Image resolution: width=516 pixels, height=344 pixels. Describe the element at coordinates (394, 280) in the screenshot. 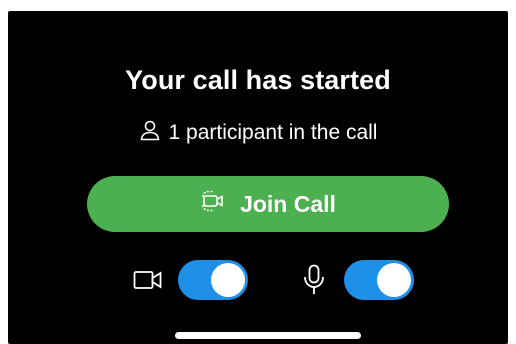

I see `microphone-toggle-knob` at that location.